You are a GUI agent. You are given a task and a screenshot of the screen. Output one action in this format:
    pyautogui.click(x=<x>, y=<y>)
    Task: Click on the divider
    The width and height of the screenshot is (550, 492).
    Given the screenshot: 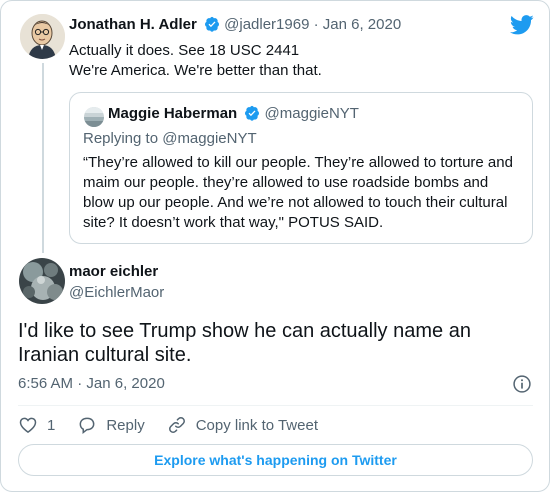 What is the action you would take?
    pyautogui.click(x=275, y=405)
    